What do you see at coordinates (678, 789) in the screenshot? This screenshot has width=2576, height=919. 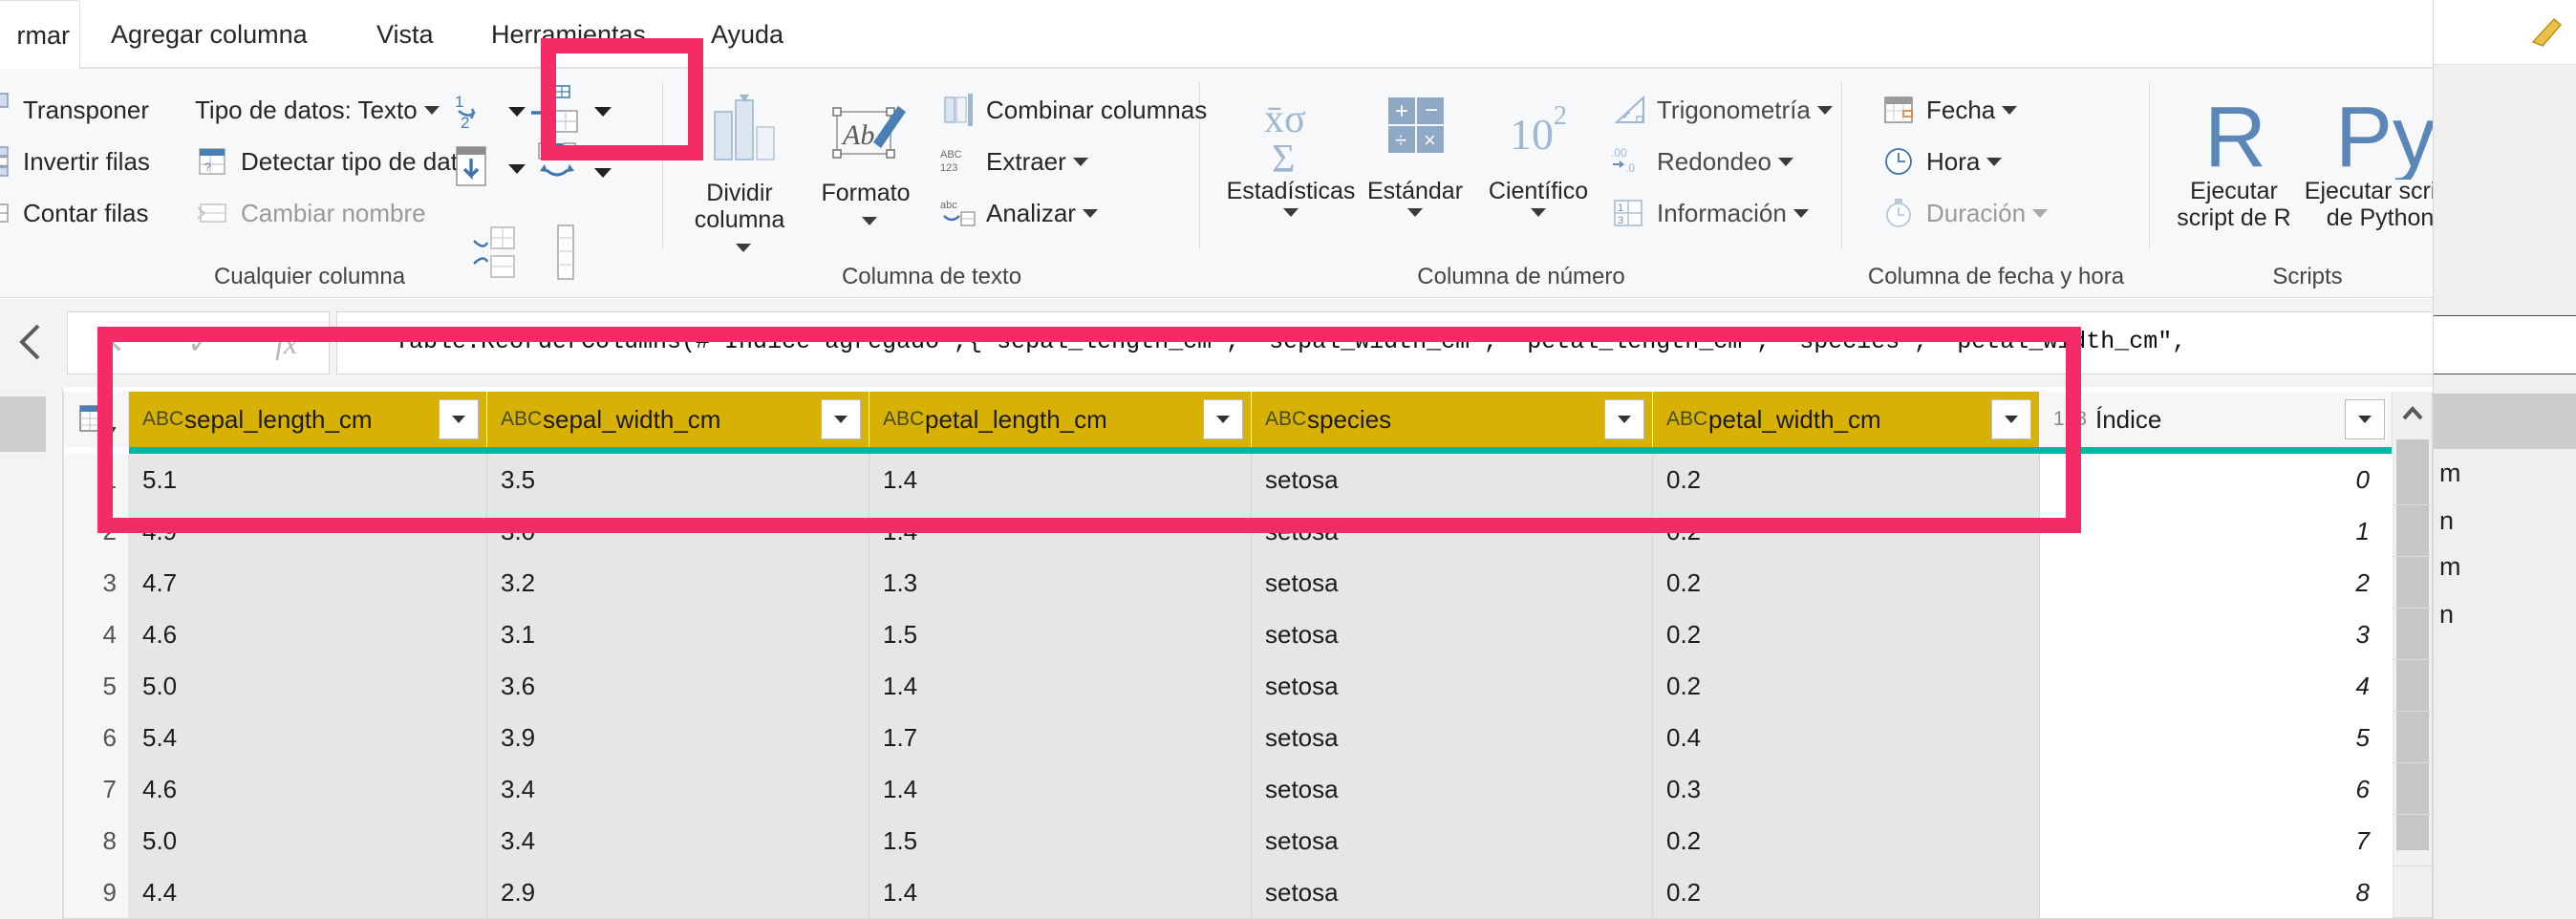 I see `table-cell-sepal_width_cm: 3.4` at bounding box center [678, 789].